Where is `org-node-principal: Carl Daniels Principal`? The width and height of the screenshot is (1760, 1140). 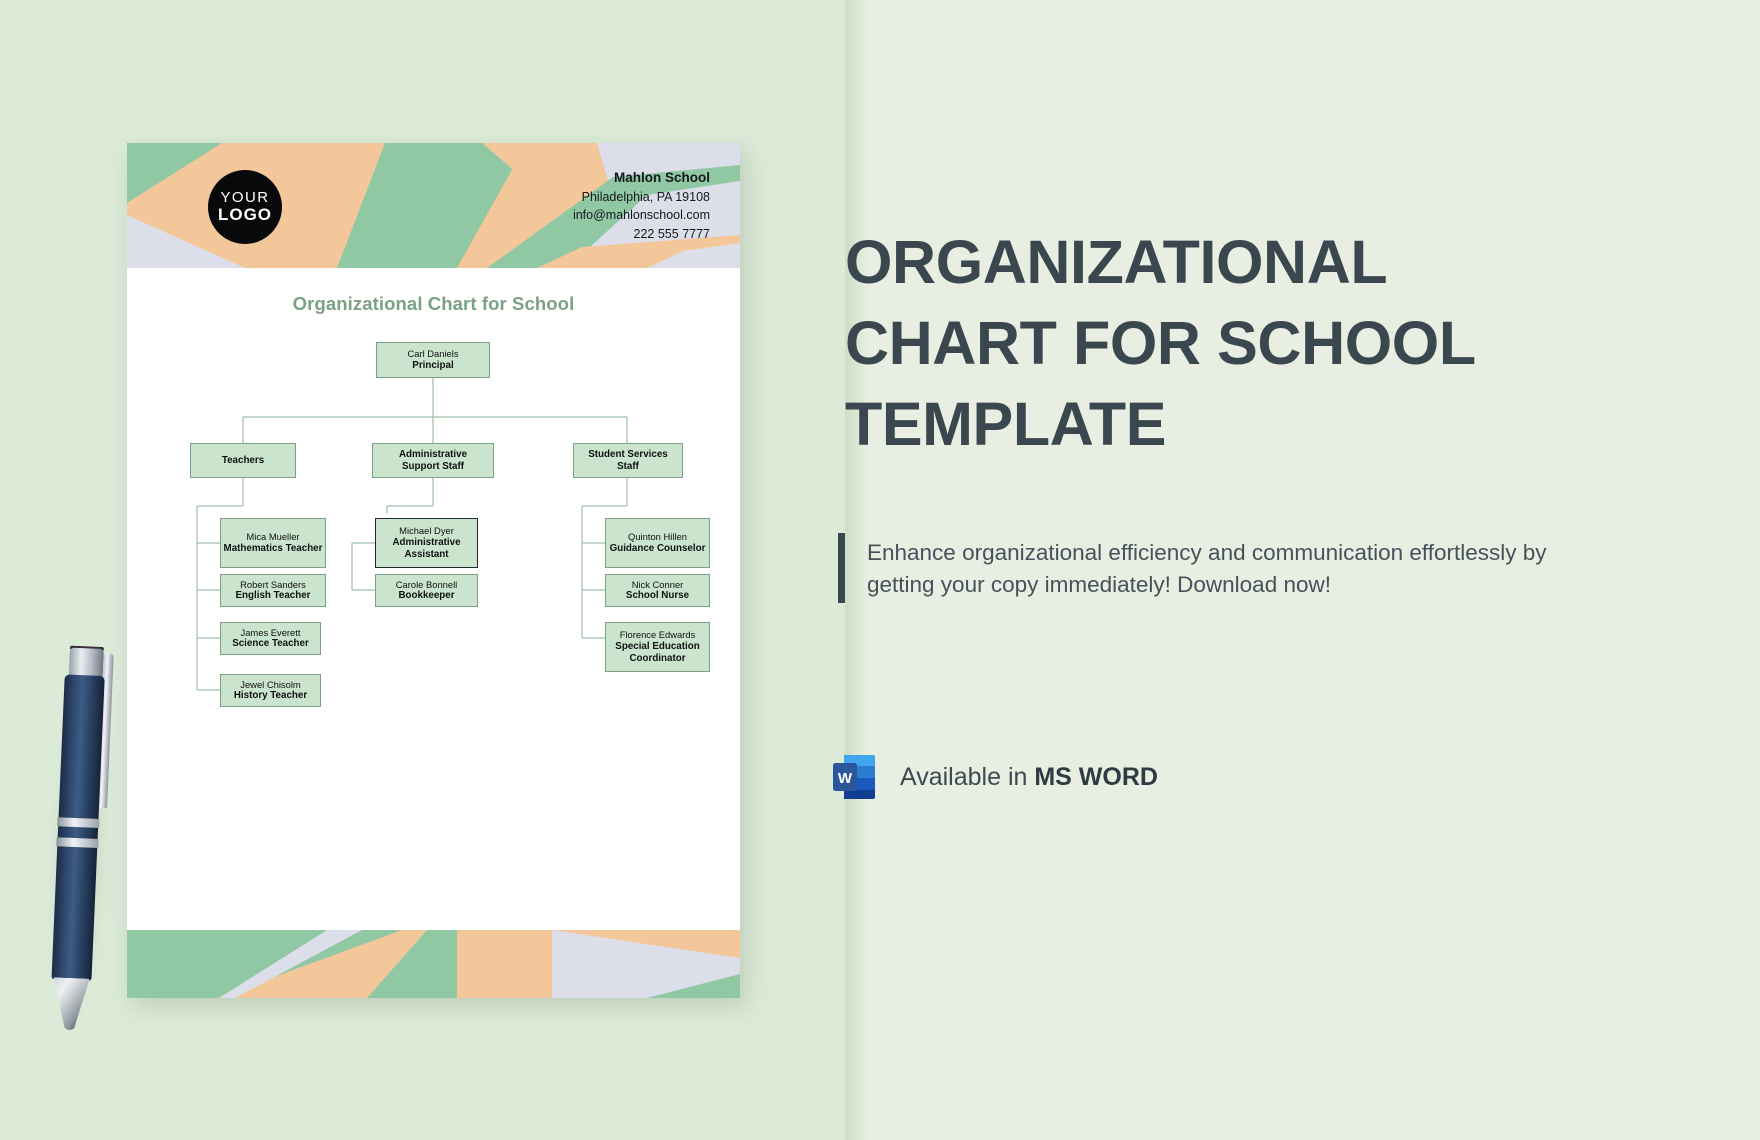 org-node-principal: Carl Daniels Principal is located at coordinates (433, 360).